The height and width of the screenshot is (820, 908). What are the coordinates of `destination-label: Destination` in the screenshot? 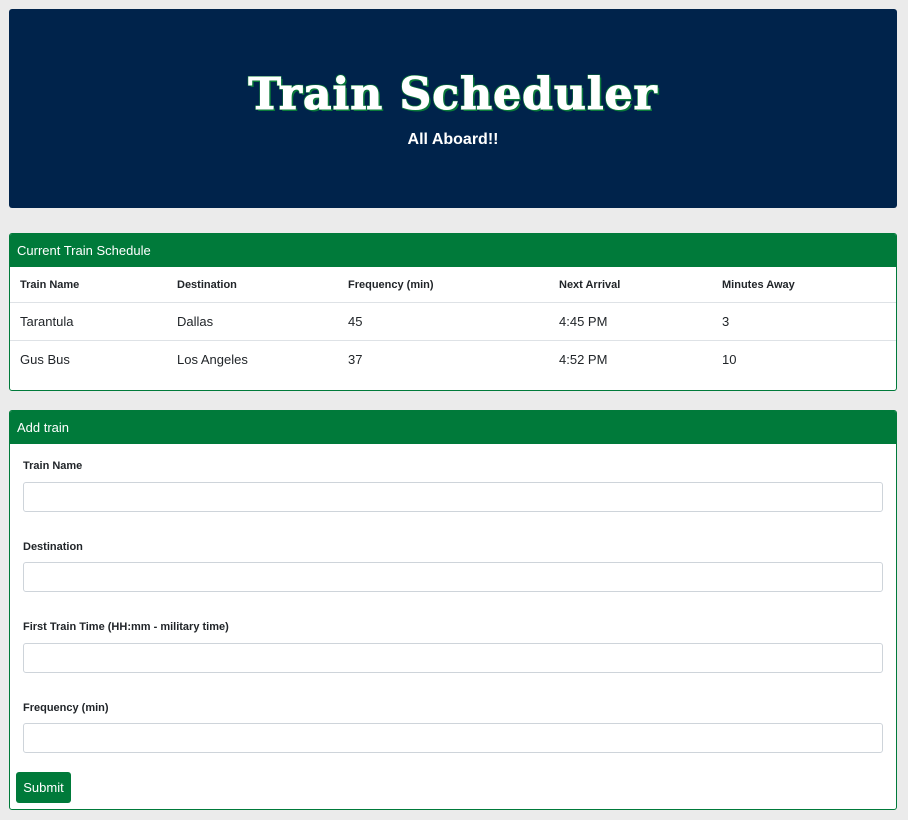 It's located at (53, 547).